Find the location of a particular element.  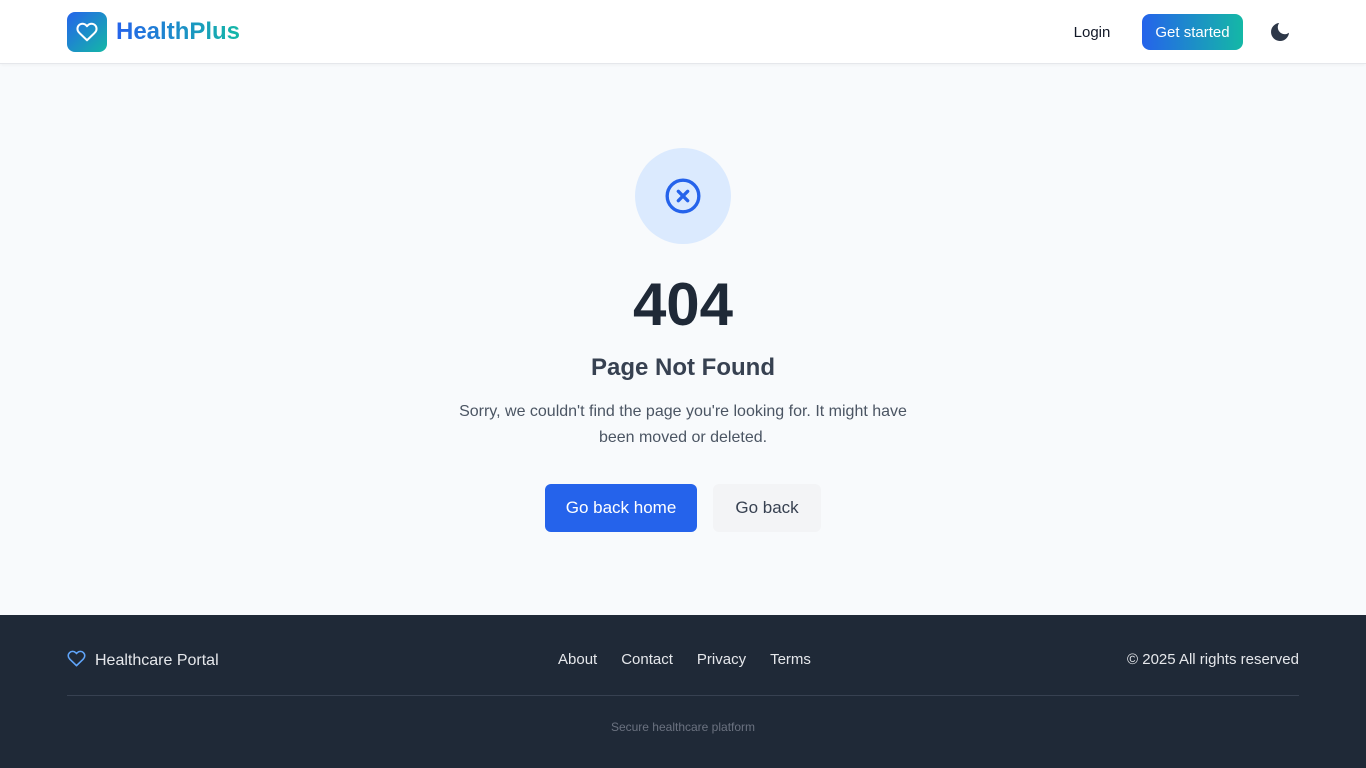

footer-brand-name: Healthcare Portal is located at coordinates (157, 660).